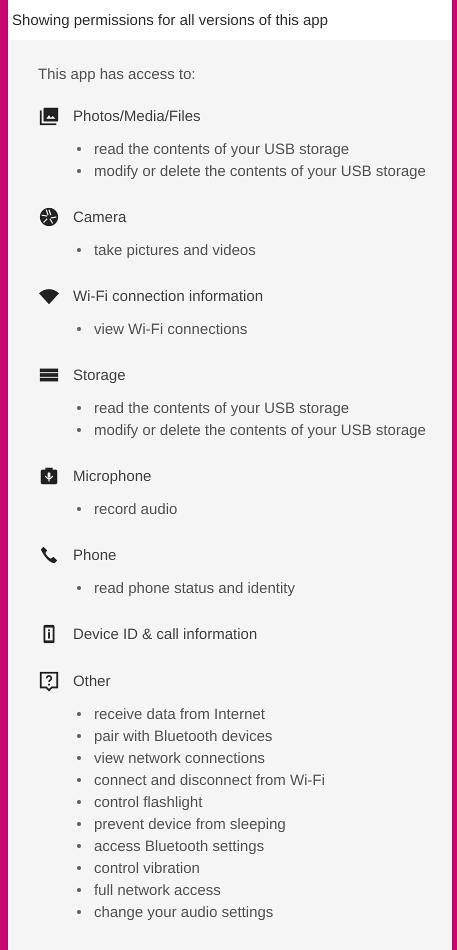 The width and height of the screenshot is (457, 950). I want to click on permission-item: change your audio settings, so click(184, 912).